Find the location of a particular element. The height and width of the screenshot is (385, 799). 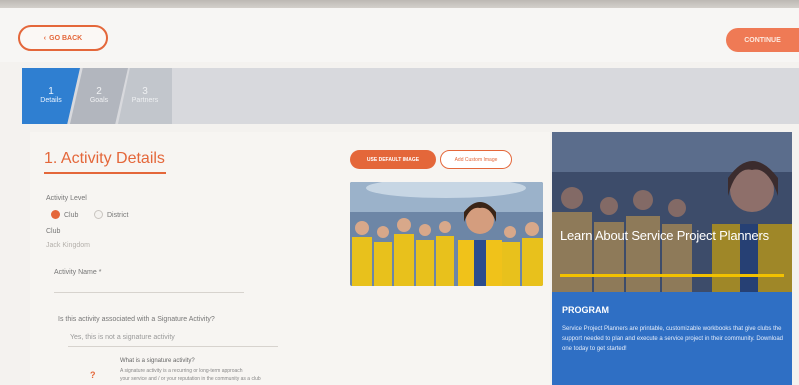

step-partners: 3 Partners is located at coordinates (145, 96).